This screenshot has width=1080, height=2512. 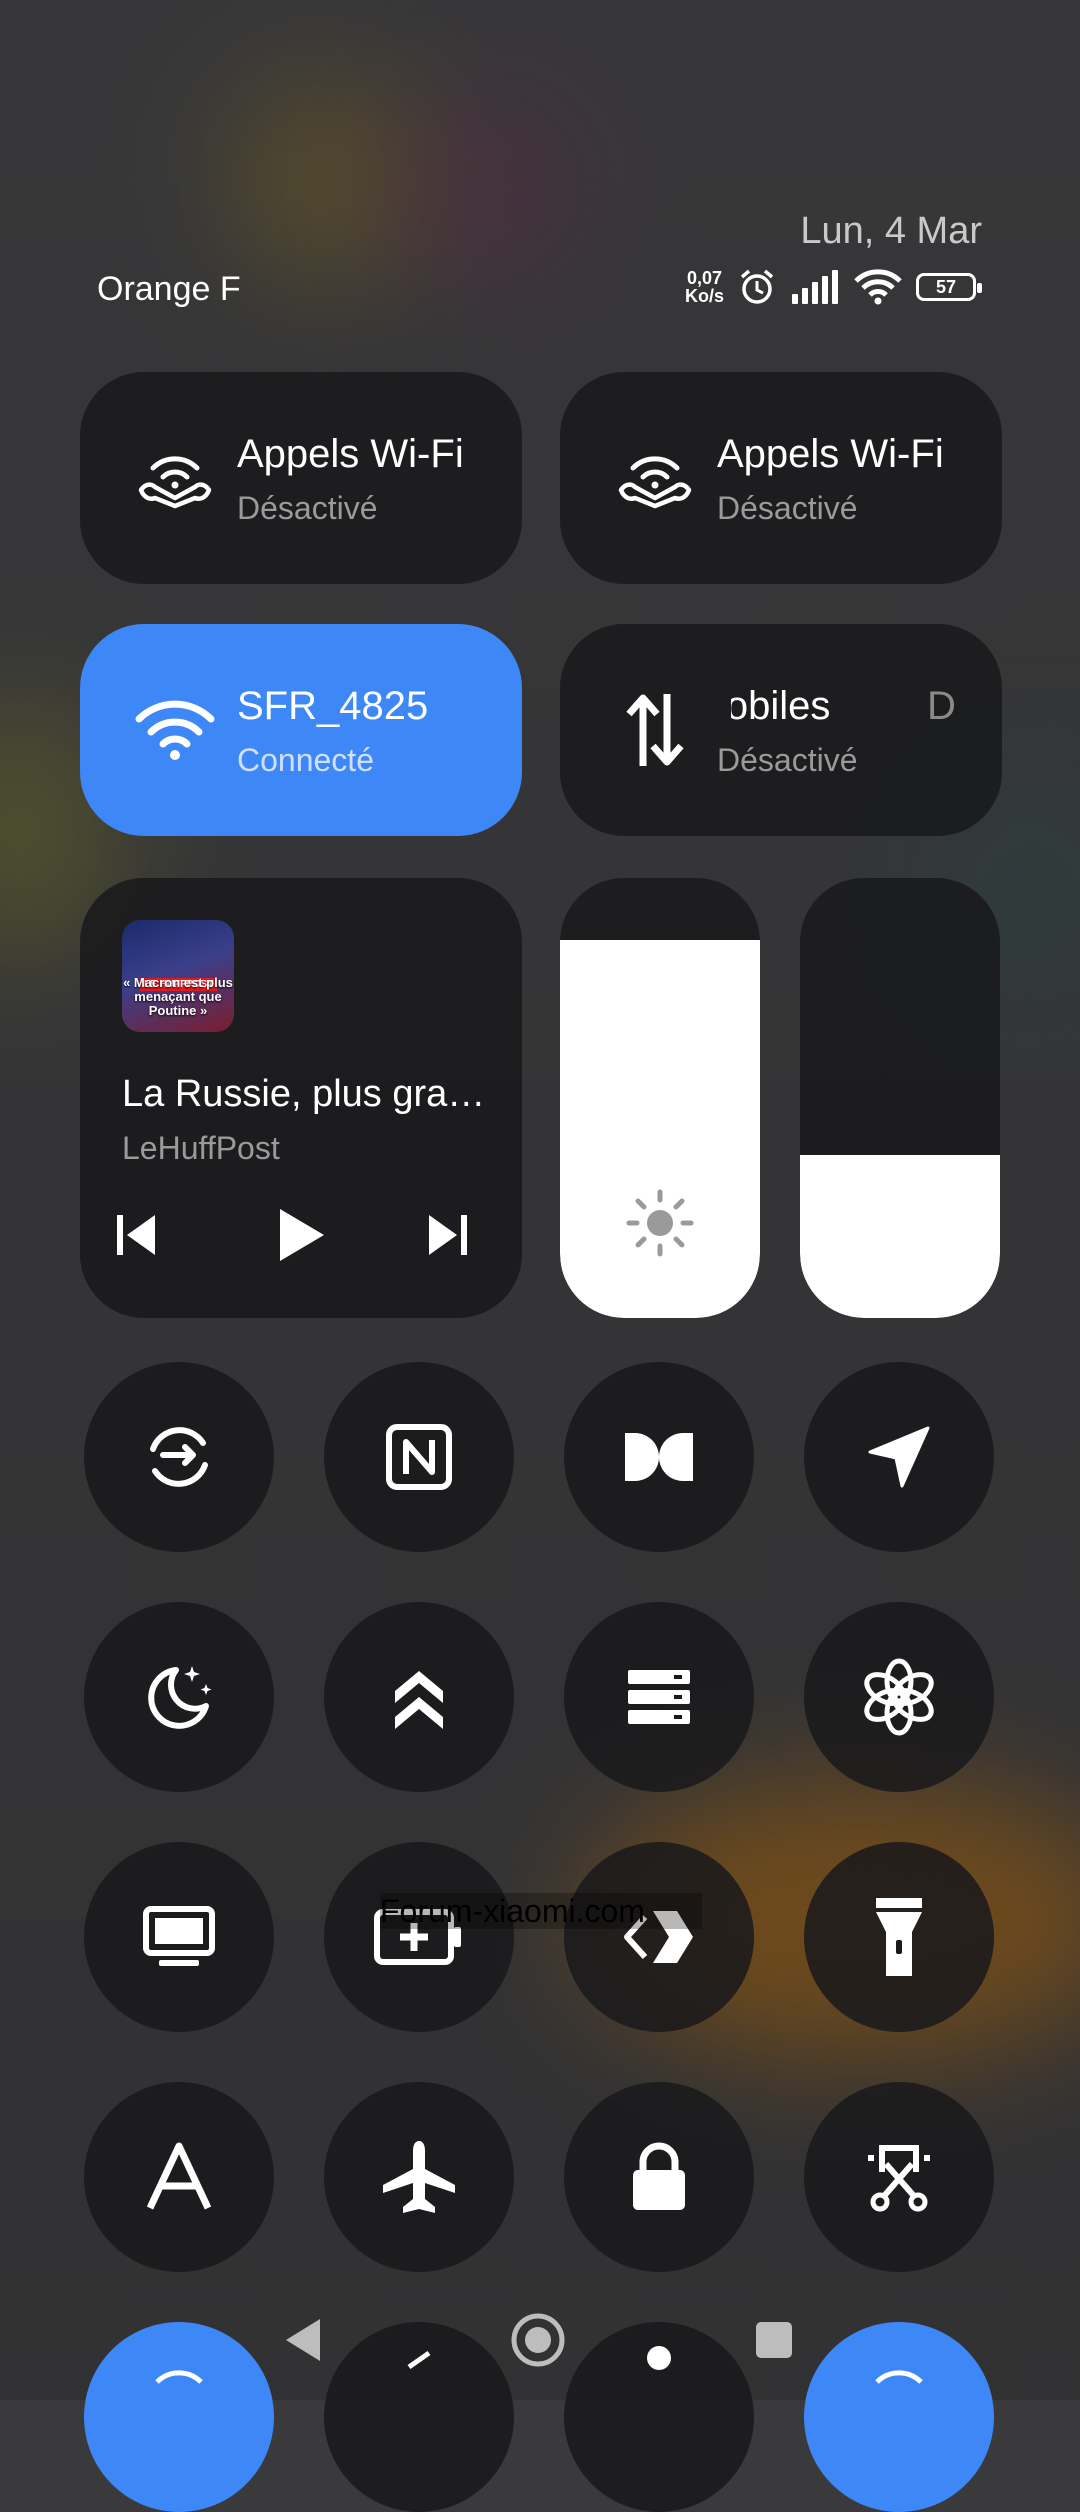 I want to click on wifi-calling-tile-2: Appels Wi-Fi Désactivé, so click(x=781, y=478).